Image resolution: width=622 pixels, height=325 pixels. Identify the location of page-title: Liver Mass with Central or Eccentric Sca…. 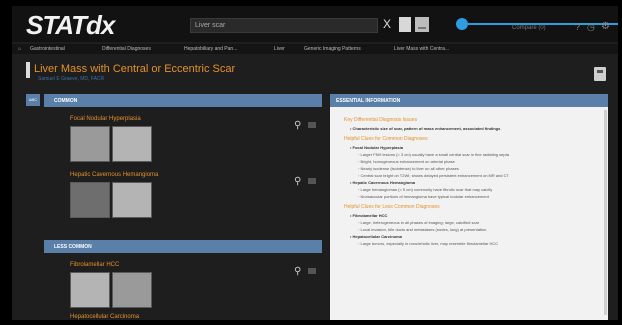
(135, 69).